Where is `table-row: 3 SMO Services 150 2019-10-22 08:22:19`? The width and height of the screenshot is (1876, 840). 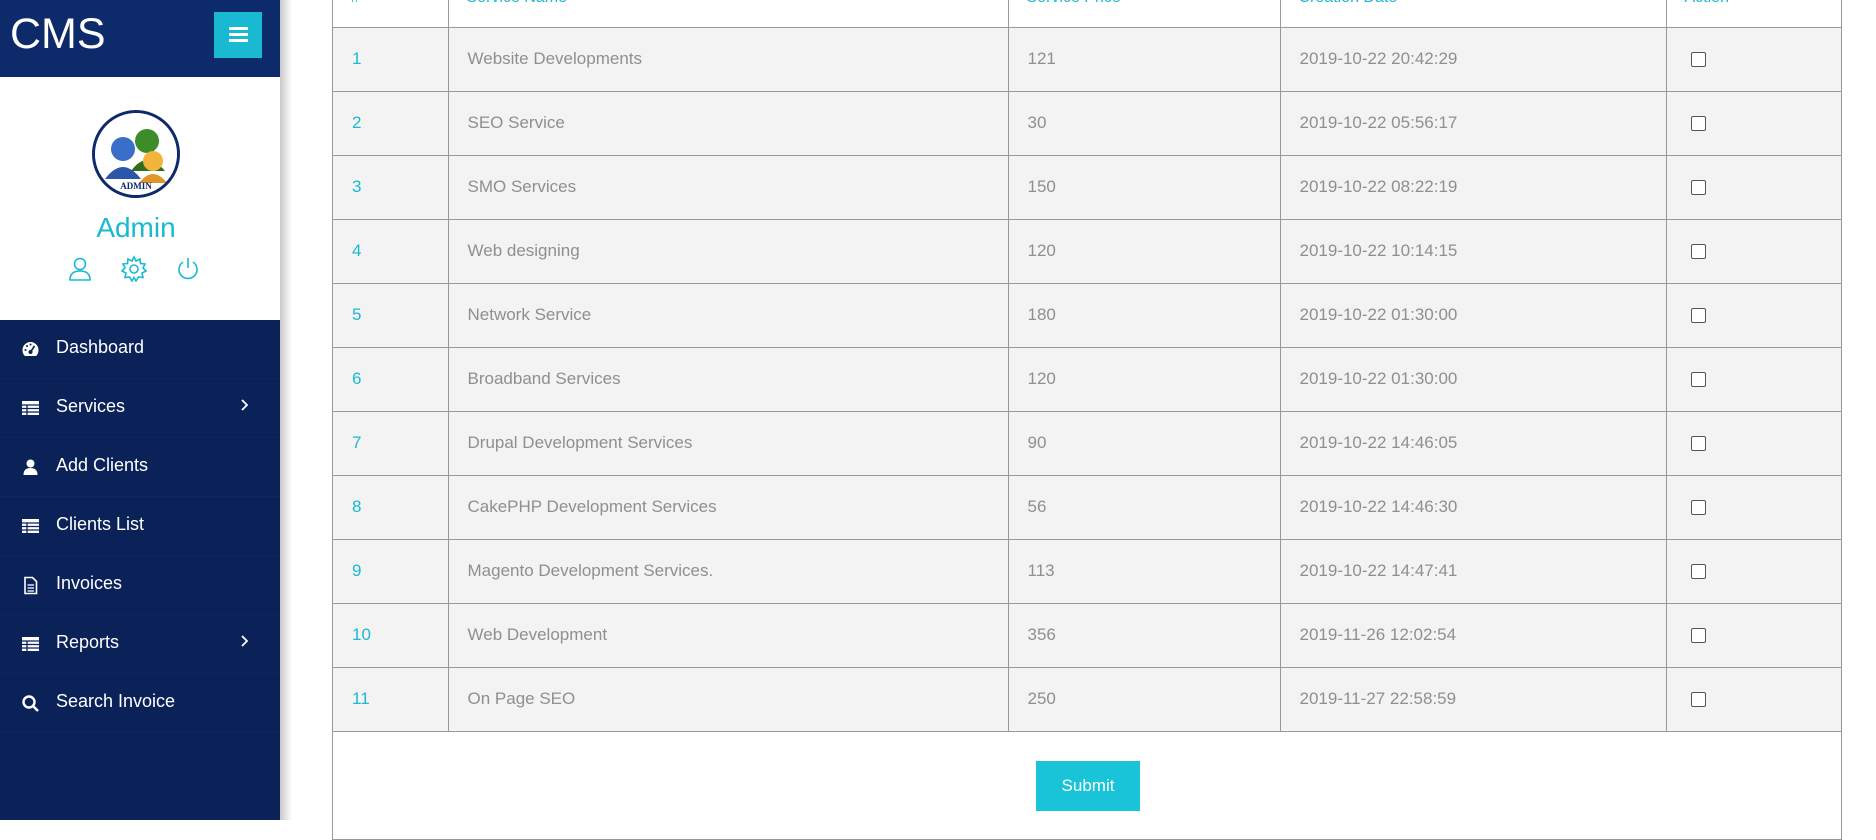
table-row: 3 SMO Services 150 2019-10-22 08:22:19 is located at coordinates (1087, 187).